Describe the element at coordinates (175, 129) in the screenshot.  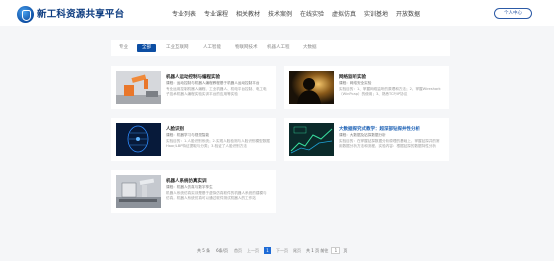
I see `card-title: 人脸识别` at that location.